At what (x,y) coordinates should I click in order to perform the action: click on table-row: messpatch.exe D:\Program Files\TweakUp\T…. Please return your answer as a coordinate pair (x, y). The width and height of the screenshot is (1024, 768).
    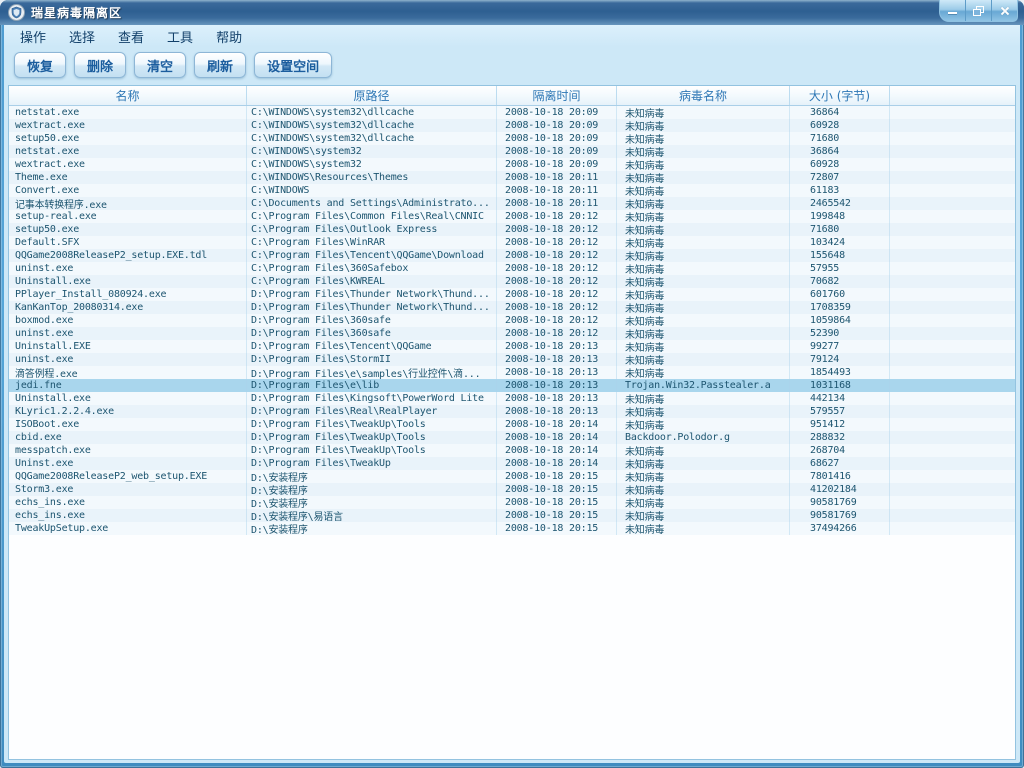
    Looking at the image, I should click on (512, 450).